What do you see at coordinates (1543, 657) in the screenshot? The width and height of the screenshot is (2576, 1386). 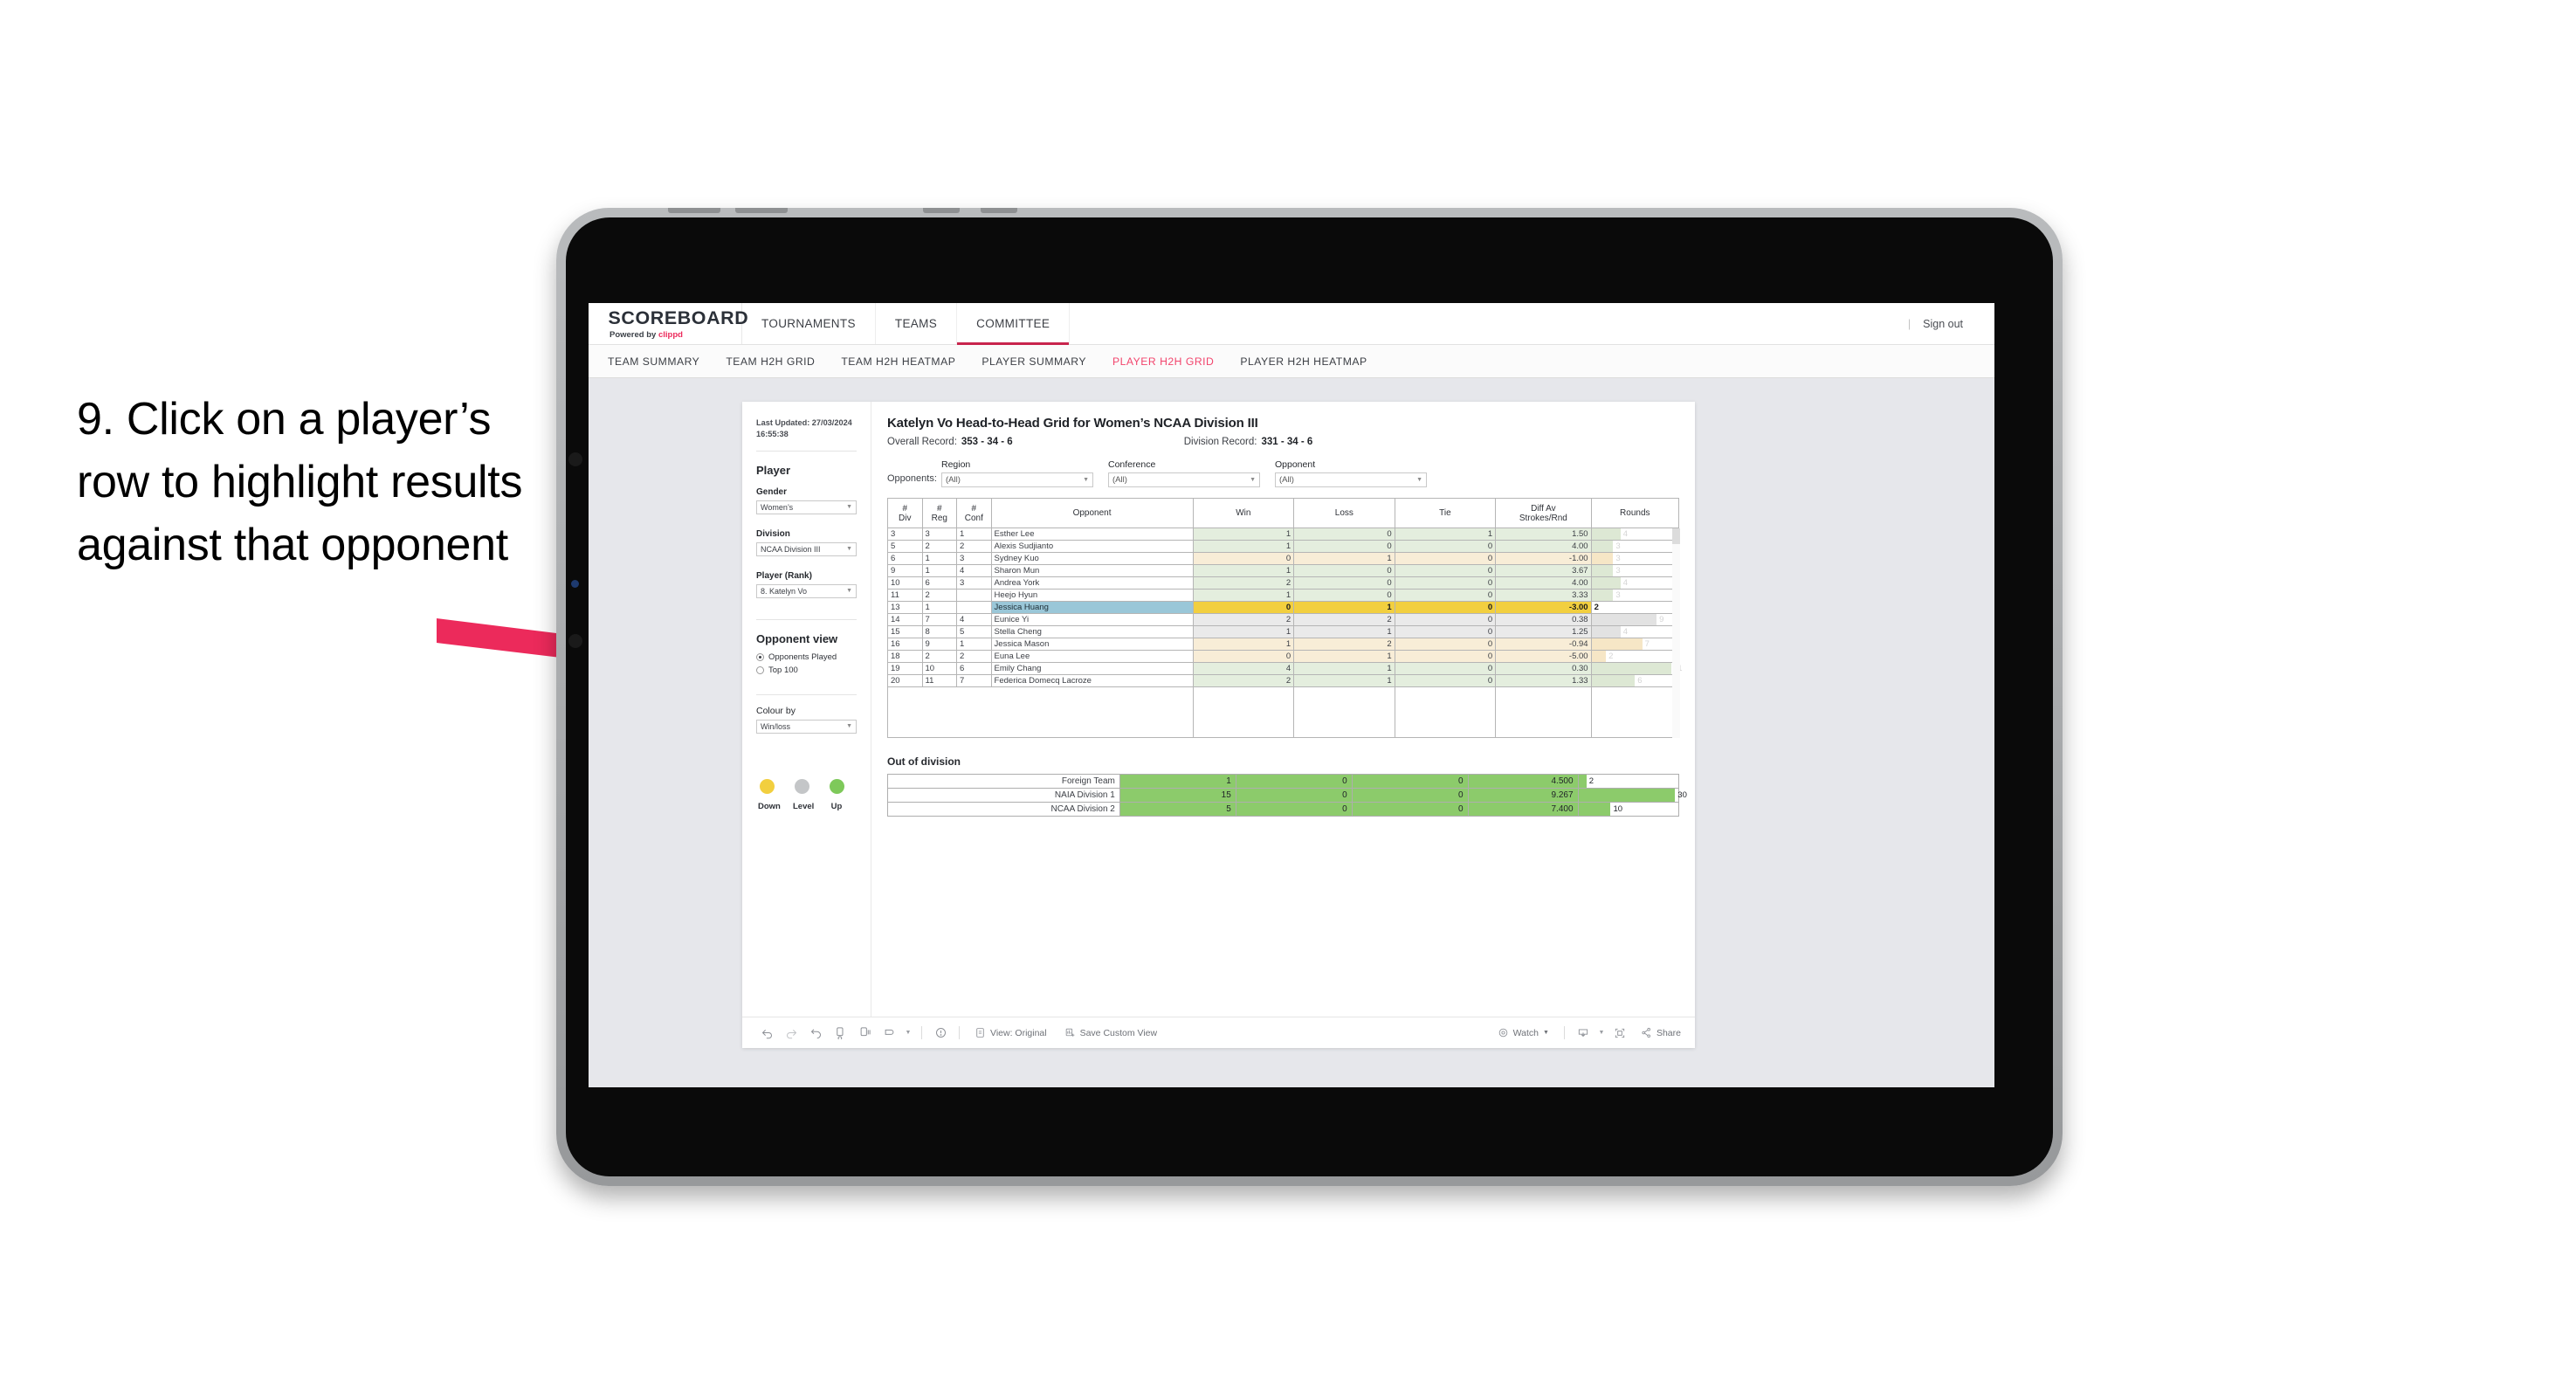 I see `cell-diff: -5.00` at bounding box center [1543, 657].